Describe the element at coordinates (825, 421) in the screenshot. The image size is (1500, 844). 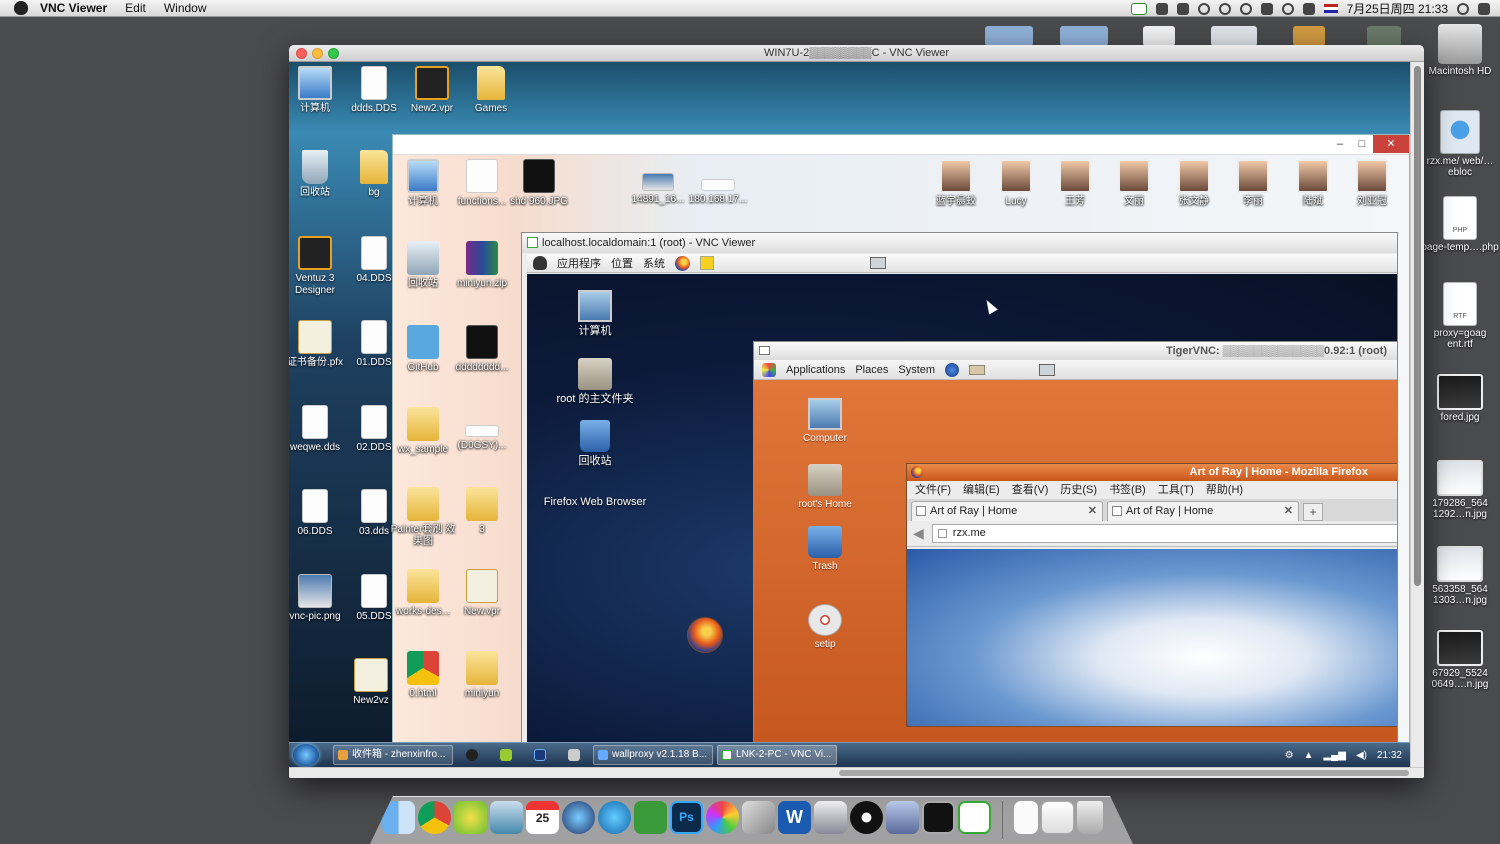
I see `tiger-computer-icon: Computer` at that location.